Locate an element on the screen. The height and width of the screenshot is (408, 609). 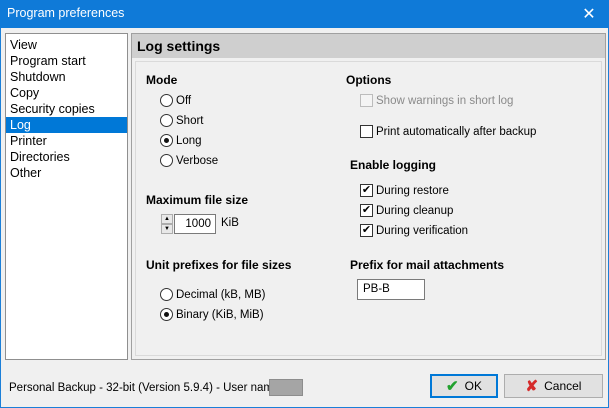
radio-label: Long is located at coordinates (189, 140).